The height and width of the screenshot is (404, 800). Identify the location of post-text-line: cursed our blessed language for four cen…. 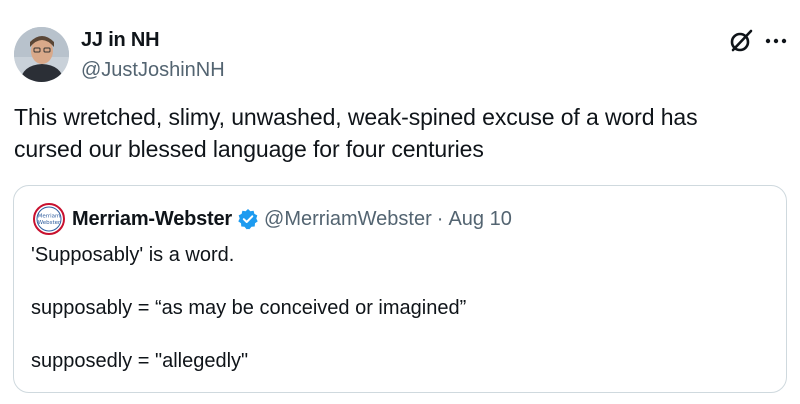
(249, 149).